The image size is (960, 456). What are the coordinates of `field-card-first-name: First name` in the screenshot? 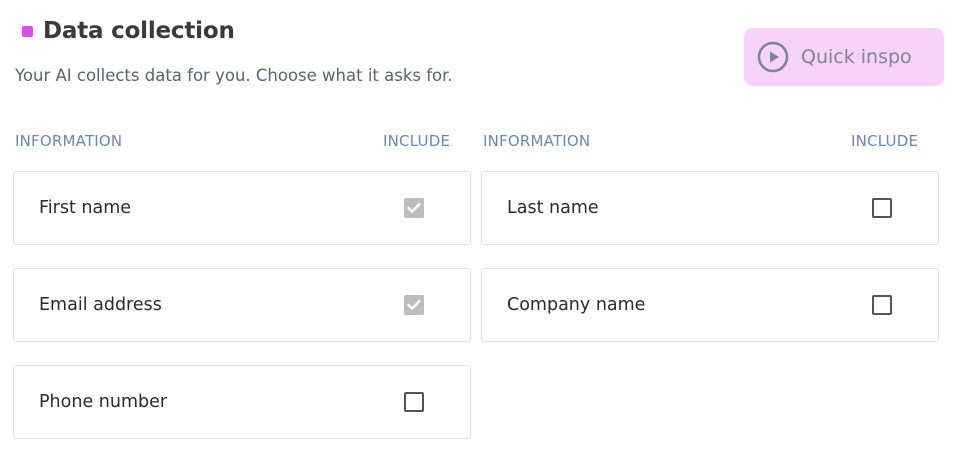 It's located at (242, 208).